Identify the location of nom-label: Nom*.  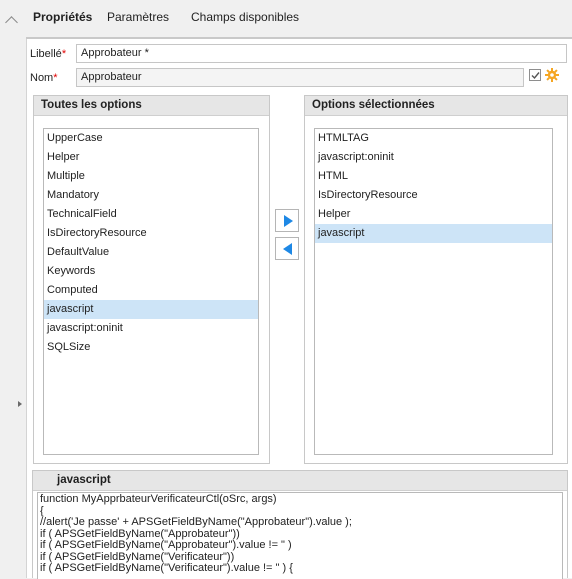
(44, 78).